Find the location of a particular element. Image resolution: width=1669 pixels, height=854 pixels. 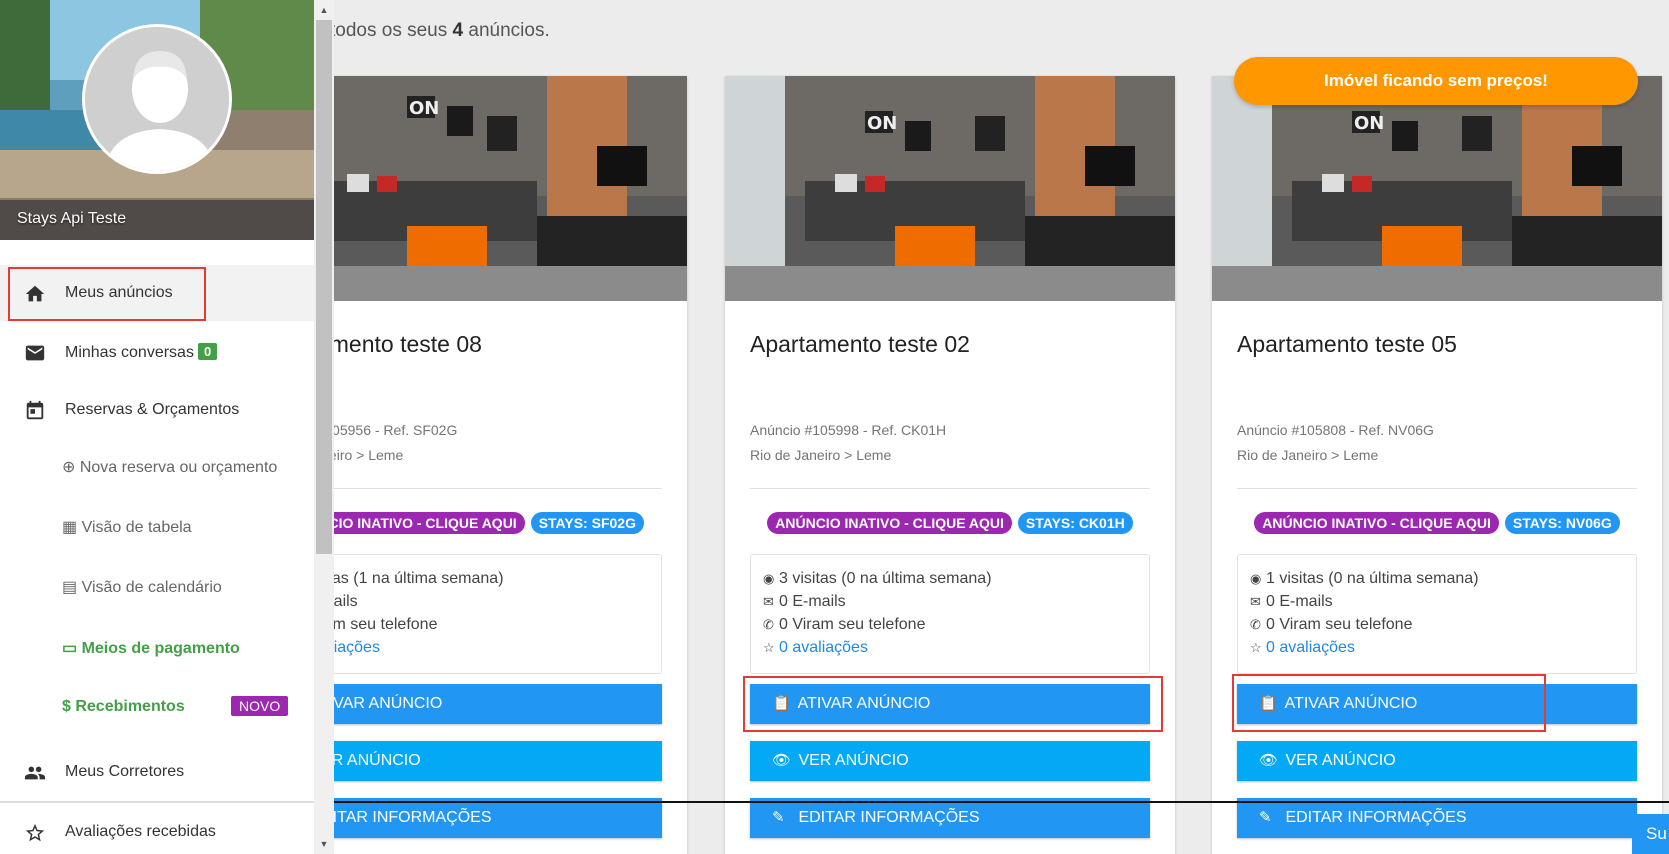

listing-summary: todos os seus 4 anúncios. is located at coordinates (440, 30).